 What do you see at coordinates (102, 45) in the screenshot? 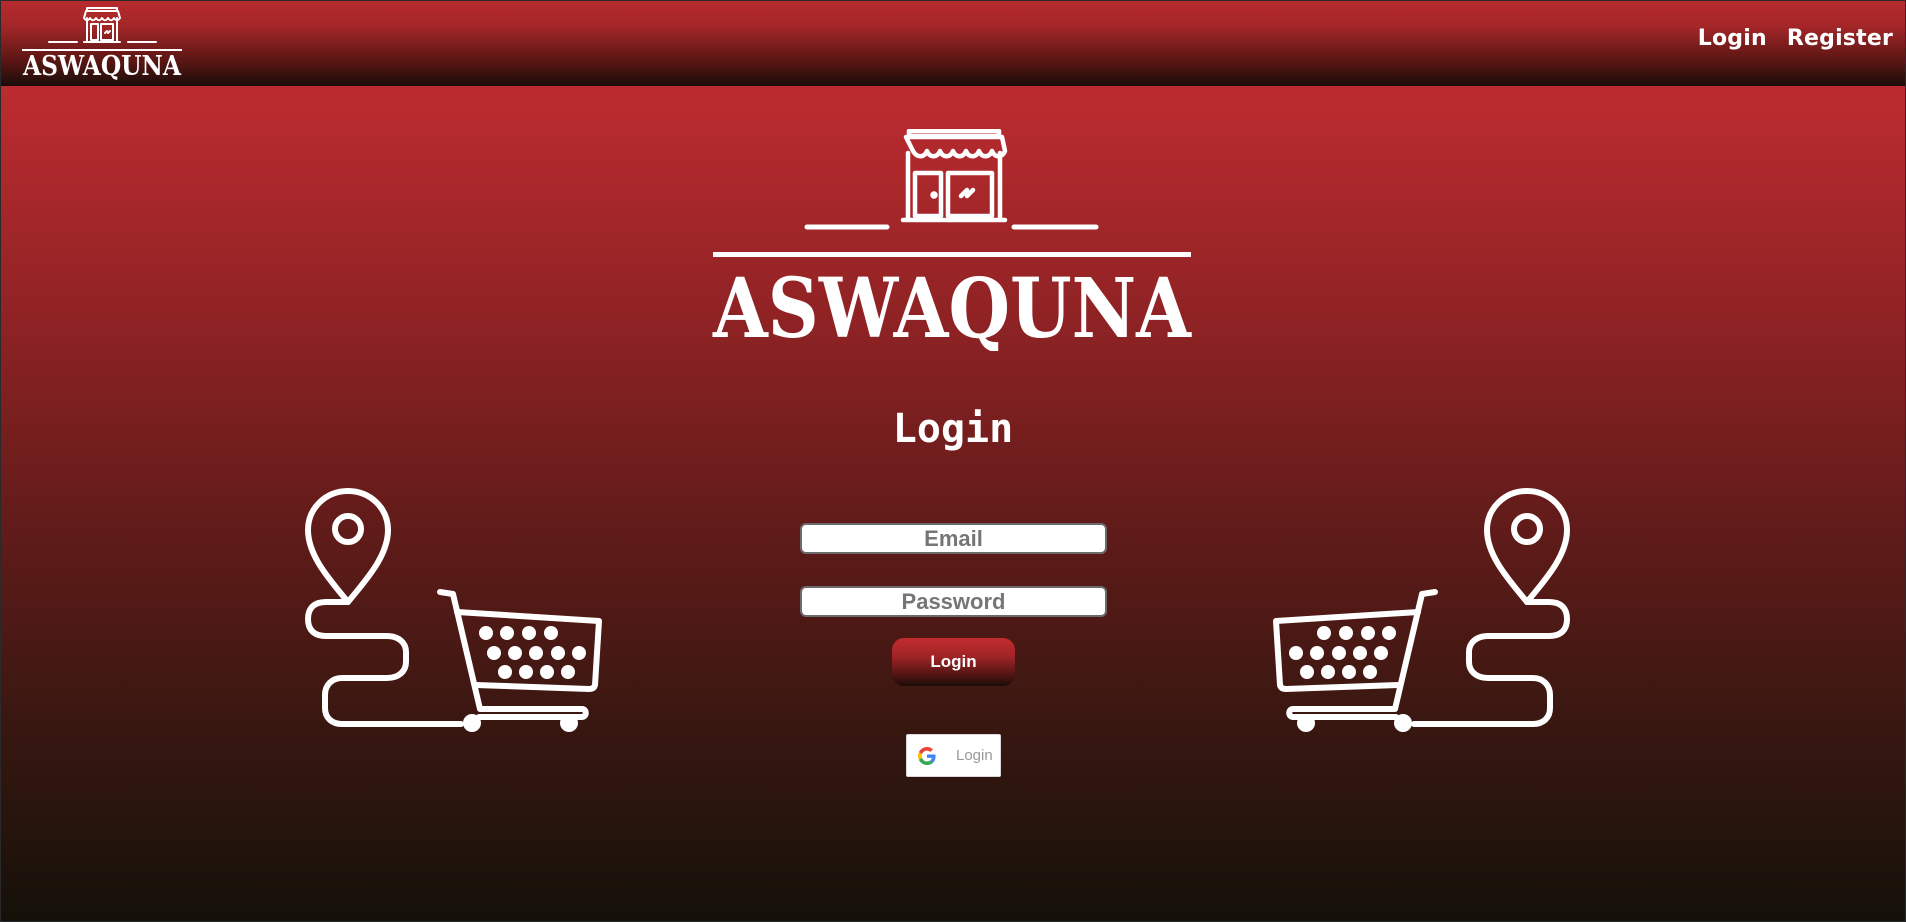
I see `nav-brand-logo: ASWAQUNA` at bounding box center [102, 45].